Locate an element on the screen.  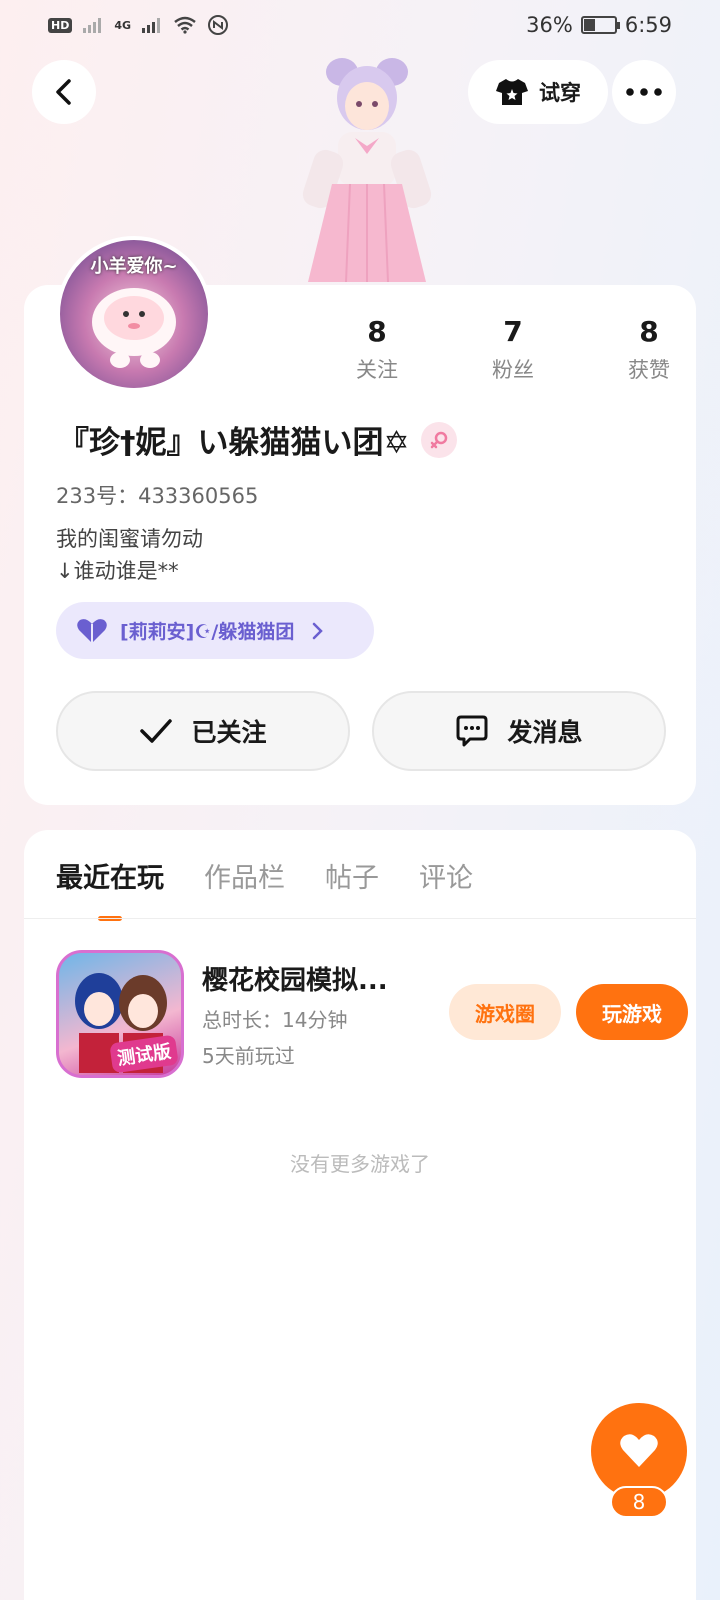
nickname-text: 『珍†妮』い躲猫猫い团✡ is located at coordinates (234, 443).